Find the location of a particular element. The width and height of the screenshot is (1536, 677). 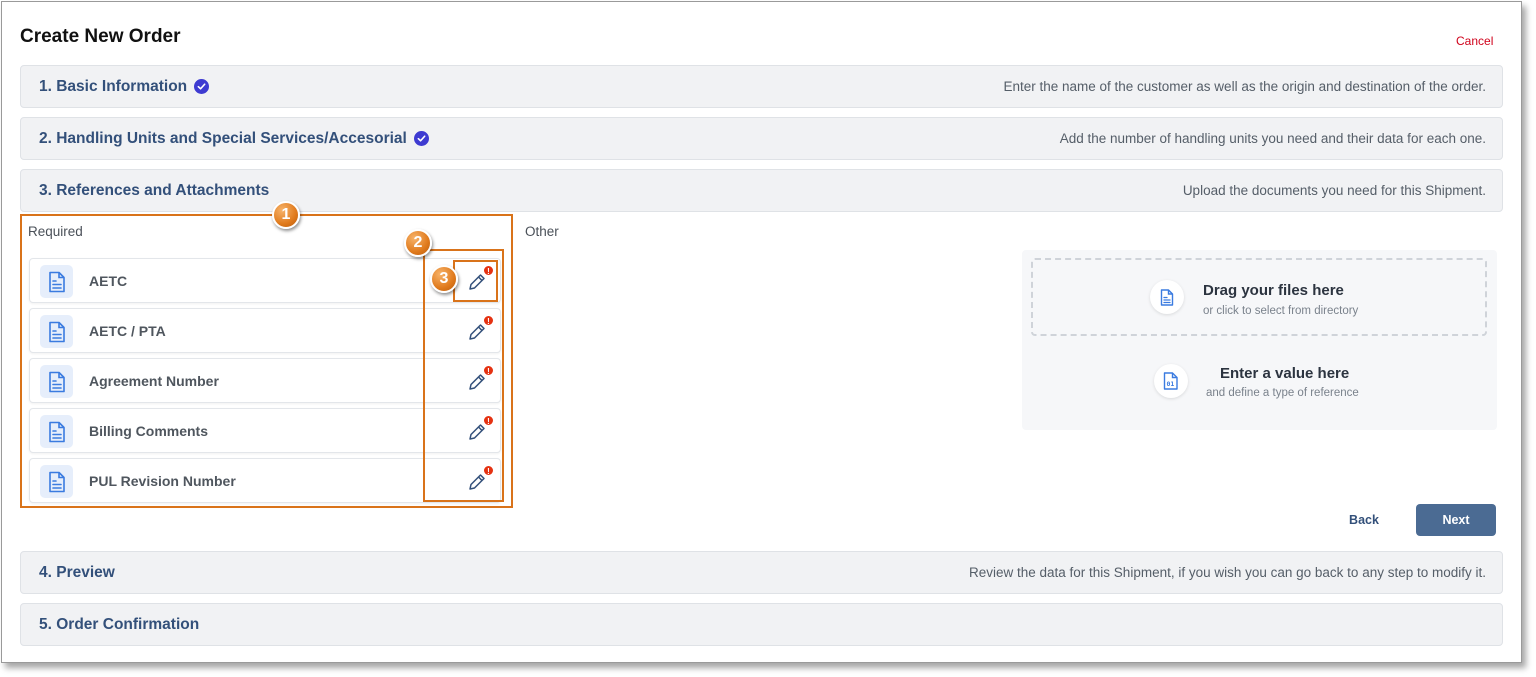

enter-value-title: Enter a value here is located at coordinates (1285, 373).